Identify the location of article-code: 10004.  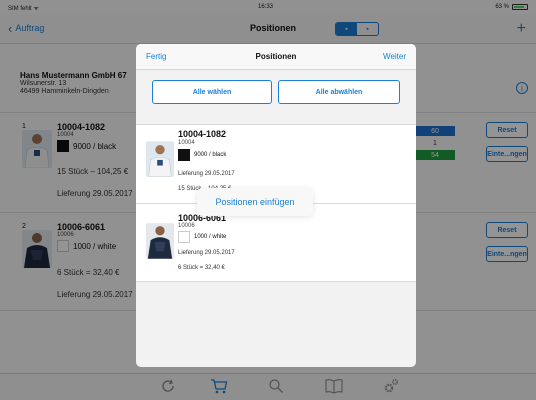
(186, 143).